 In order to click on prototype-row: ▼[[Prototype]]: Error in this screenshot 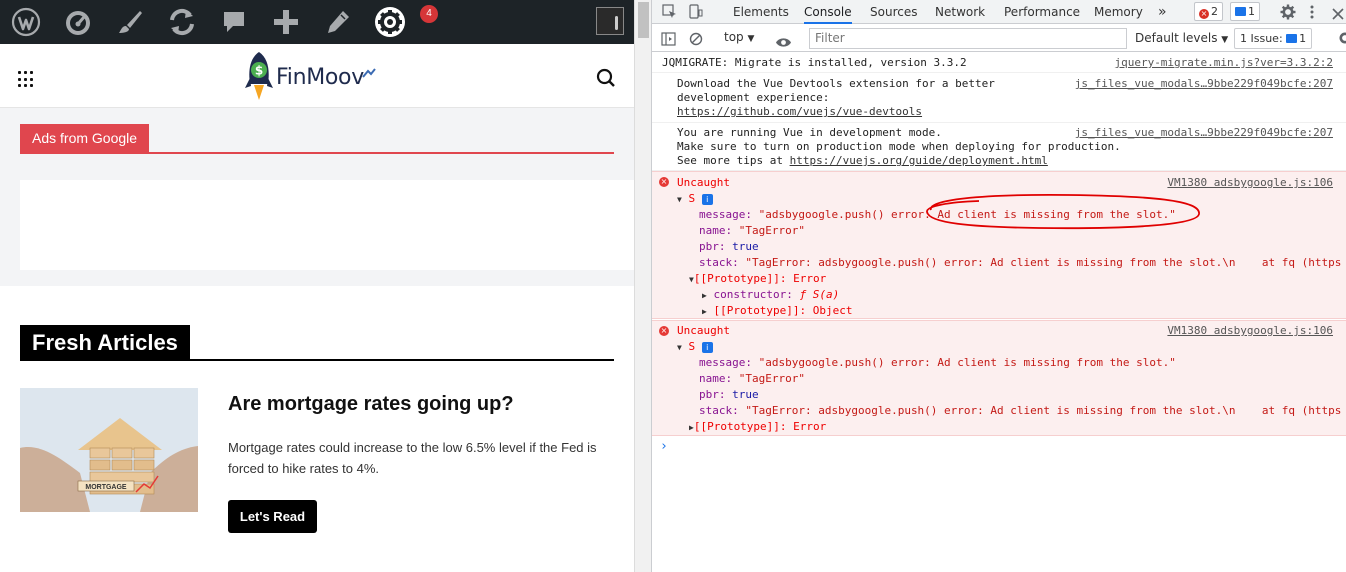, I will do `click(757, 278)`.